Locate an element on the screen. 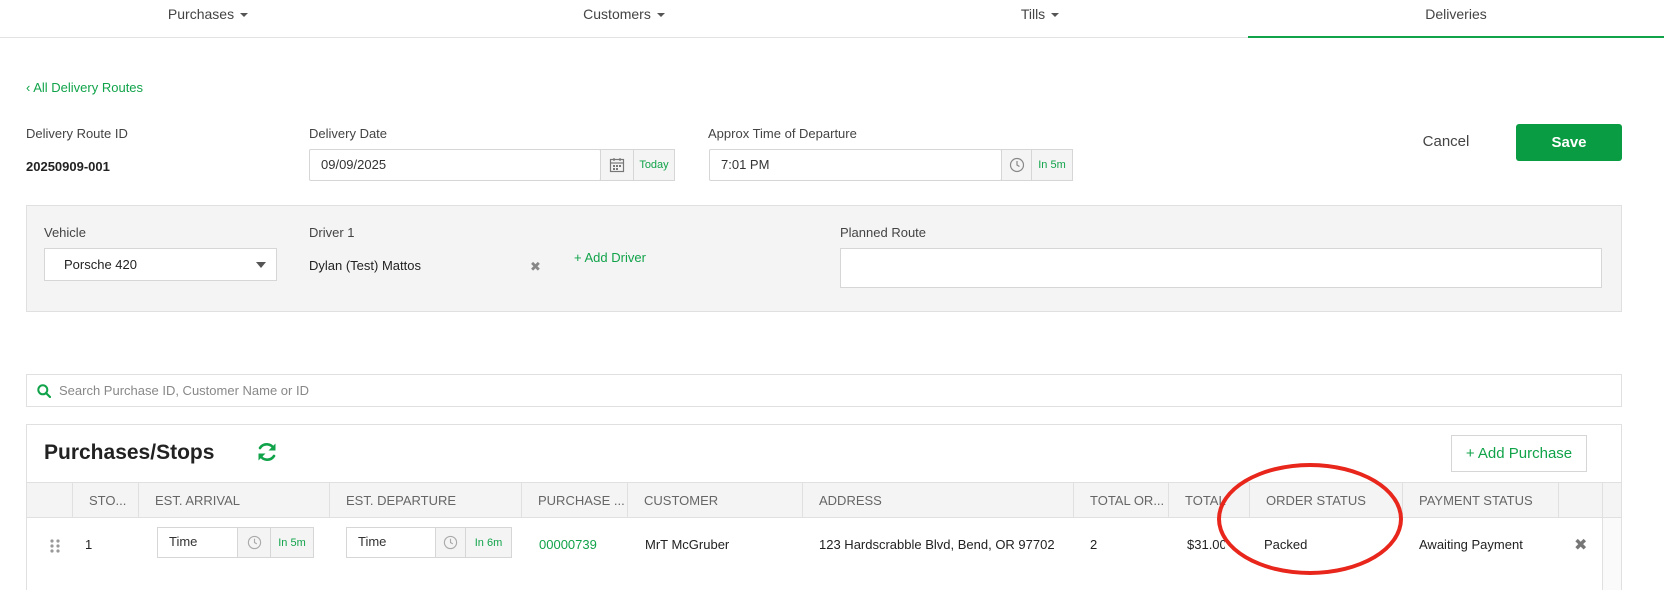  top-nav: Purchases Customers Tills Deliveries is located at coordinates (832, 19).